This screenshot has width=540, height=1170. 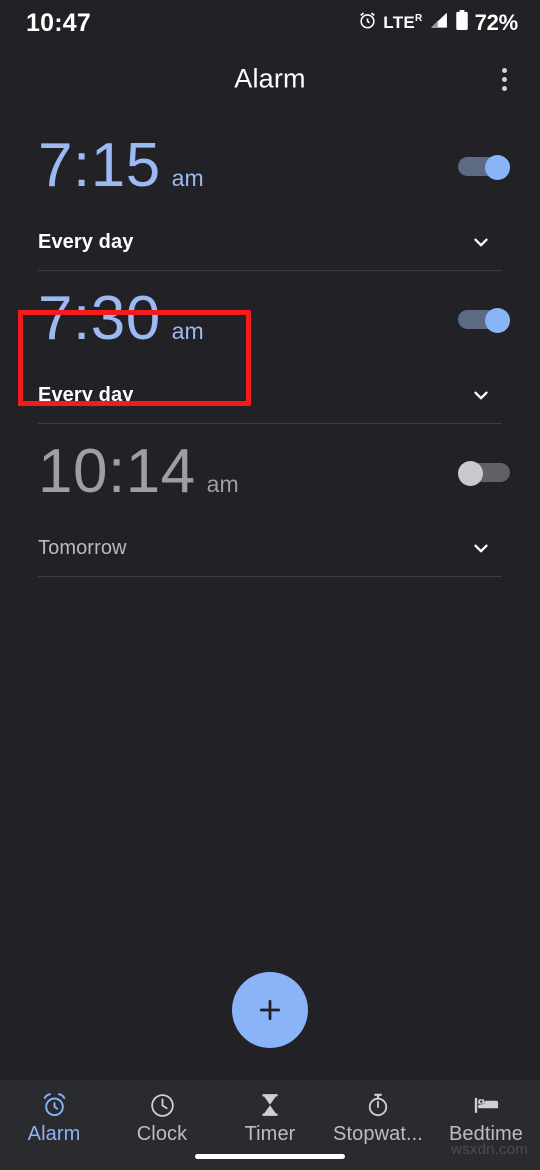 I want to click on alarm-time: 7:15 am, so click(x=121, y=166).